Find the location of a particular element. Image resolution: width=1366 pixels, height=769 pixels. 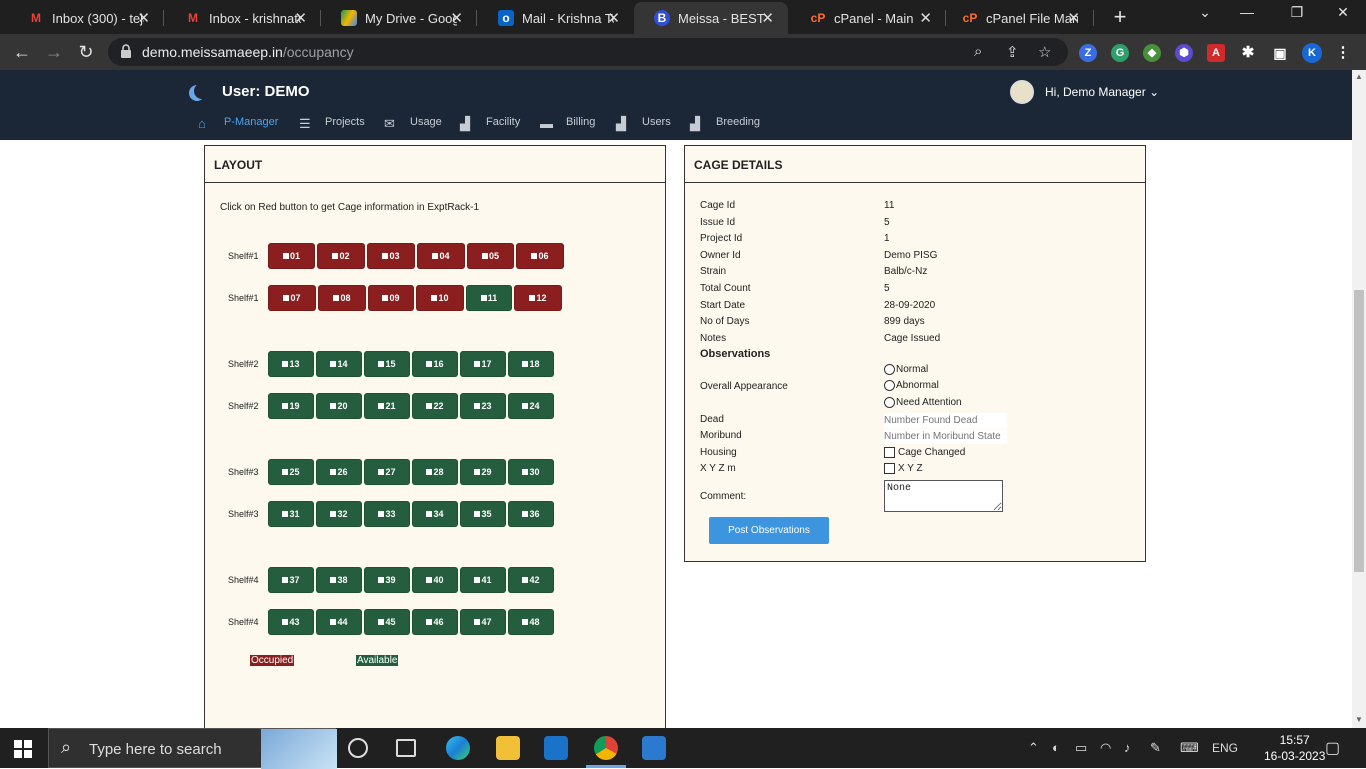

cage-button-16: 16 is located at coordinates (435, 364).